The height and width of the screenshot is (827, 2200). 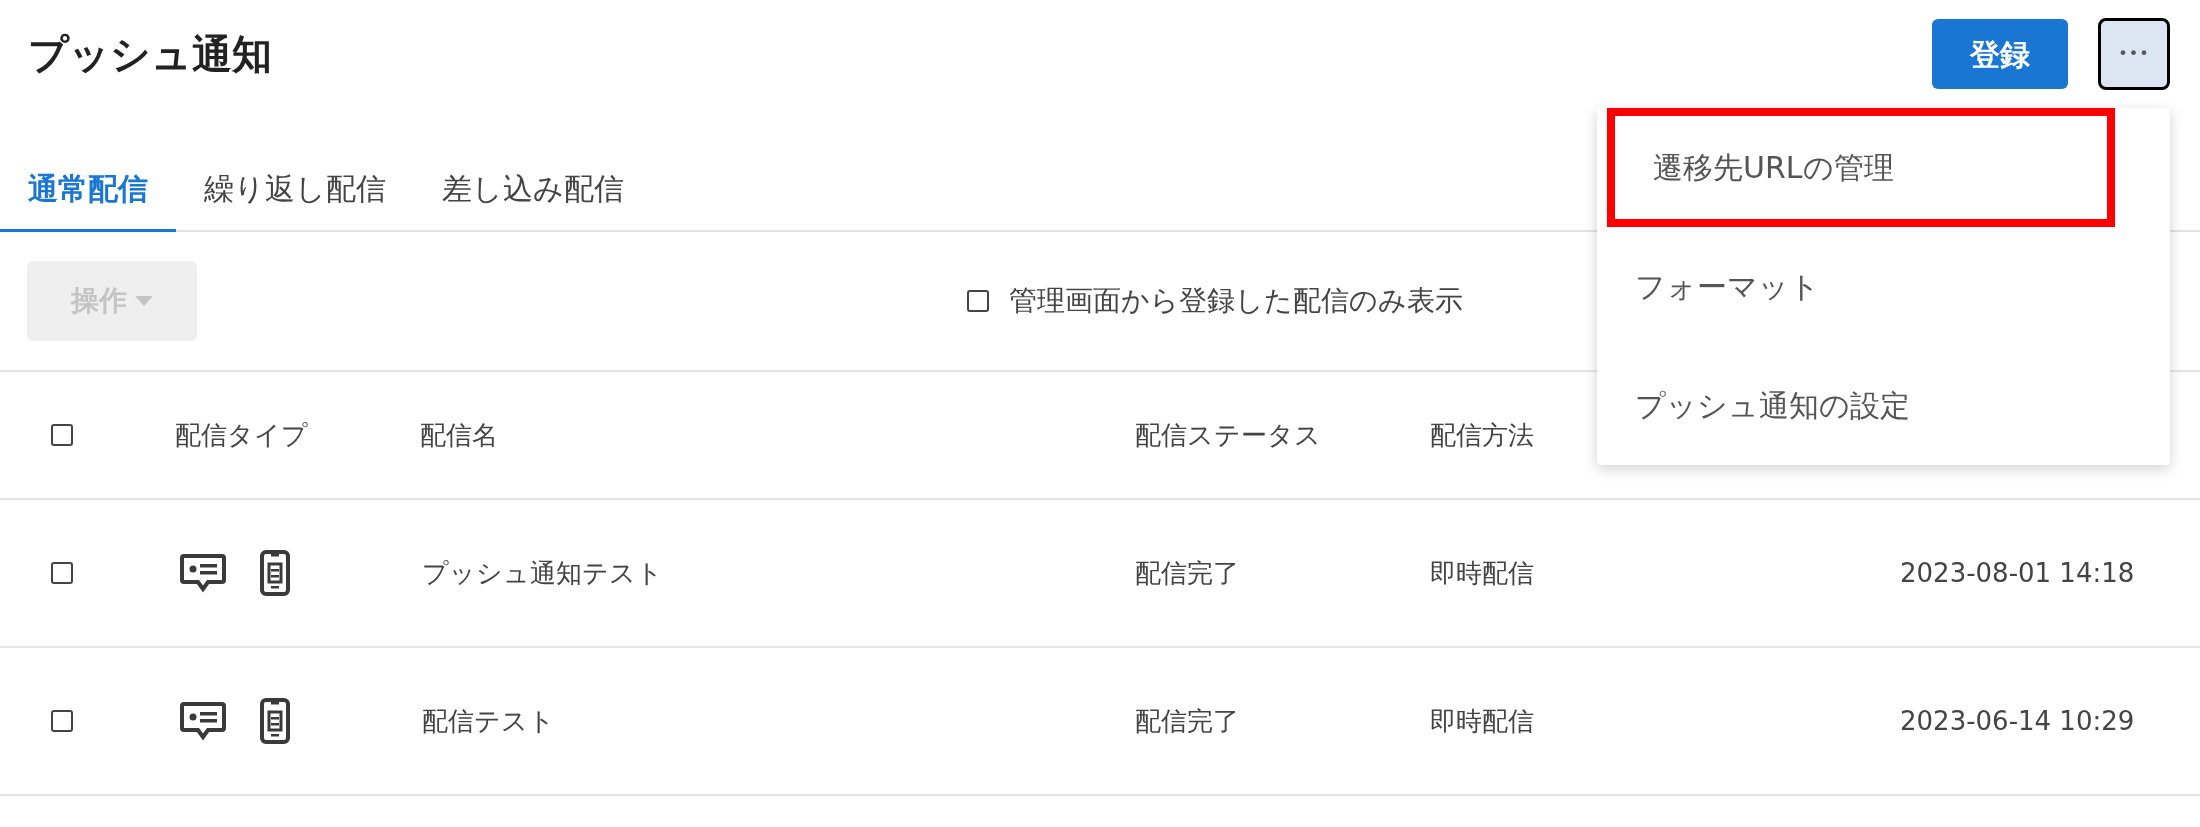 What do you see at coordinates (144, 301) in the screenshot?
I see `caret-icon` at bounding box center [144, 301].